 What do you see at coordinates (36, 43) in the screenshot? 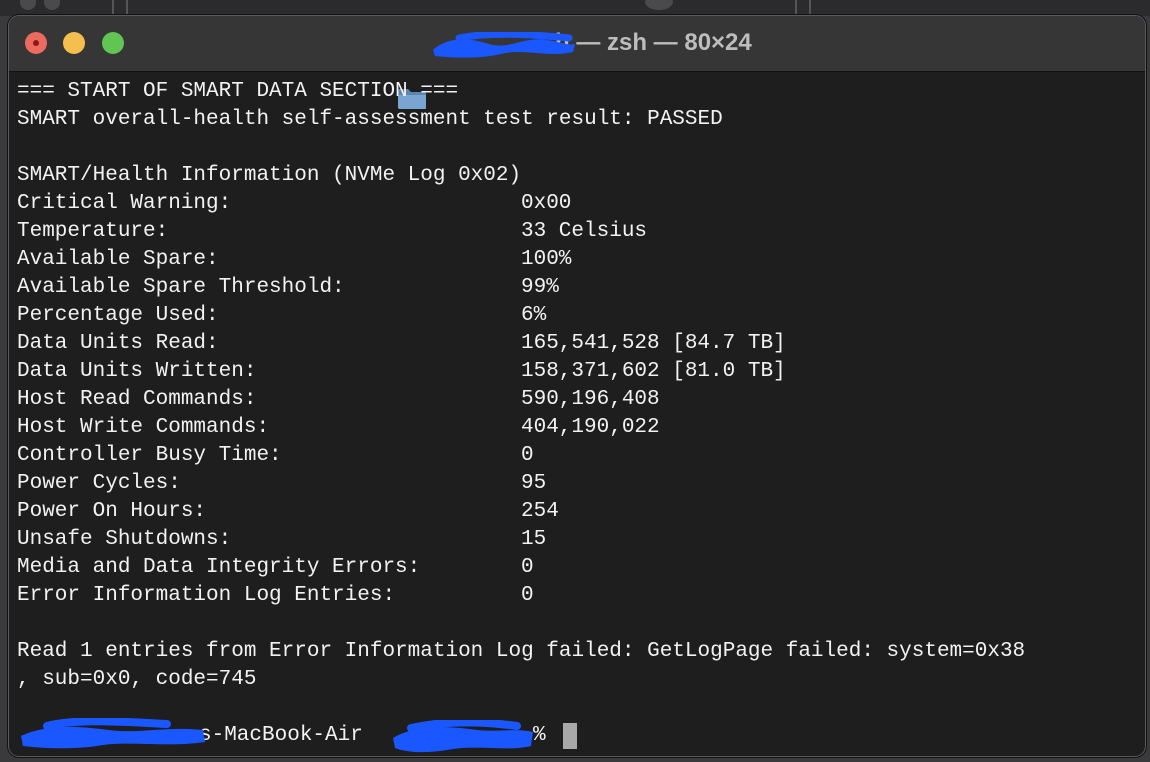
I see `close-button` at bounding box center [36, 43].